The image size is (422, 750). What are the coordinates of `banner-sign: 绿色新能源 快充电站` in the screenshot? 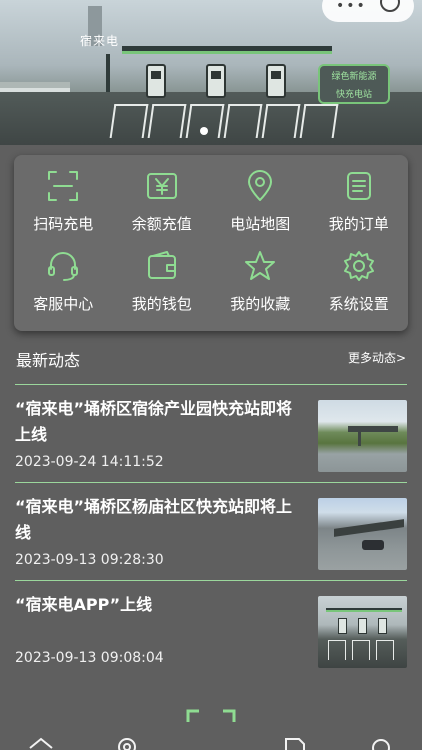 It's located at (354, 84).